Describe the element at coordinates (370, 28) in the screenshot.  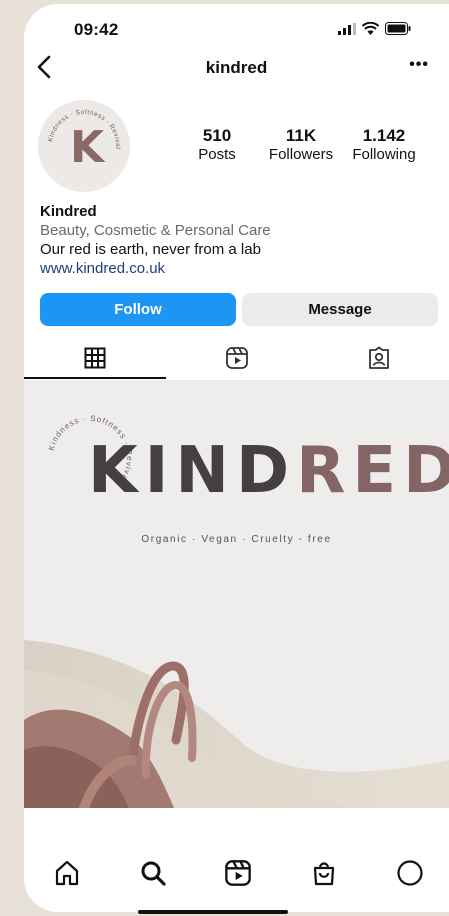
I see `wifi-icon` at that location.